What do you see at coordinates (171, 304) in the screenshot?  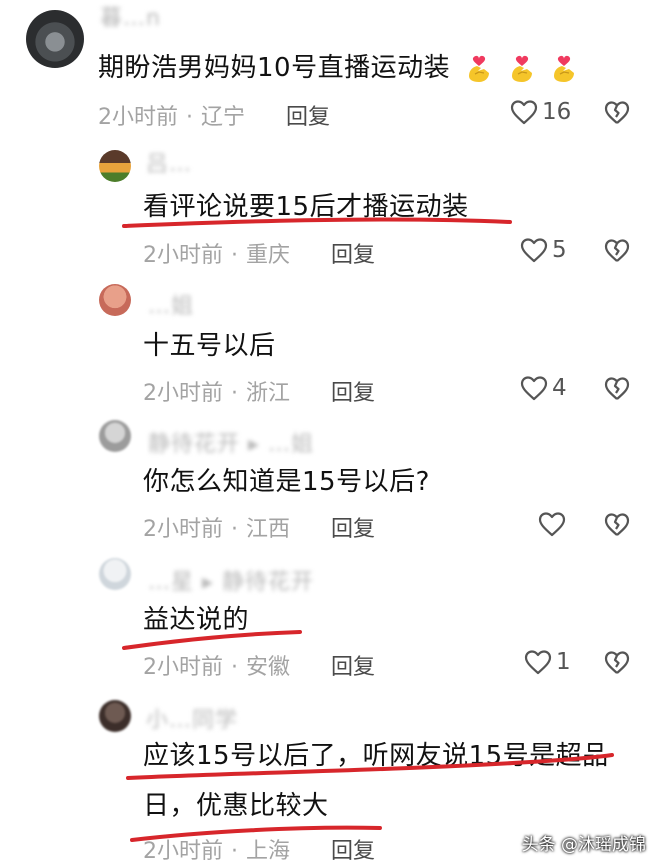 I see `comment-author: …姐` at bounding box center [171, 304].